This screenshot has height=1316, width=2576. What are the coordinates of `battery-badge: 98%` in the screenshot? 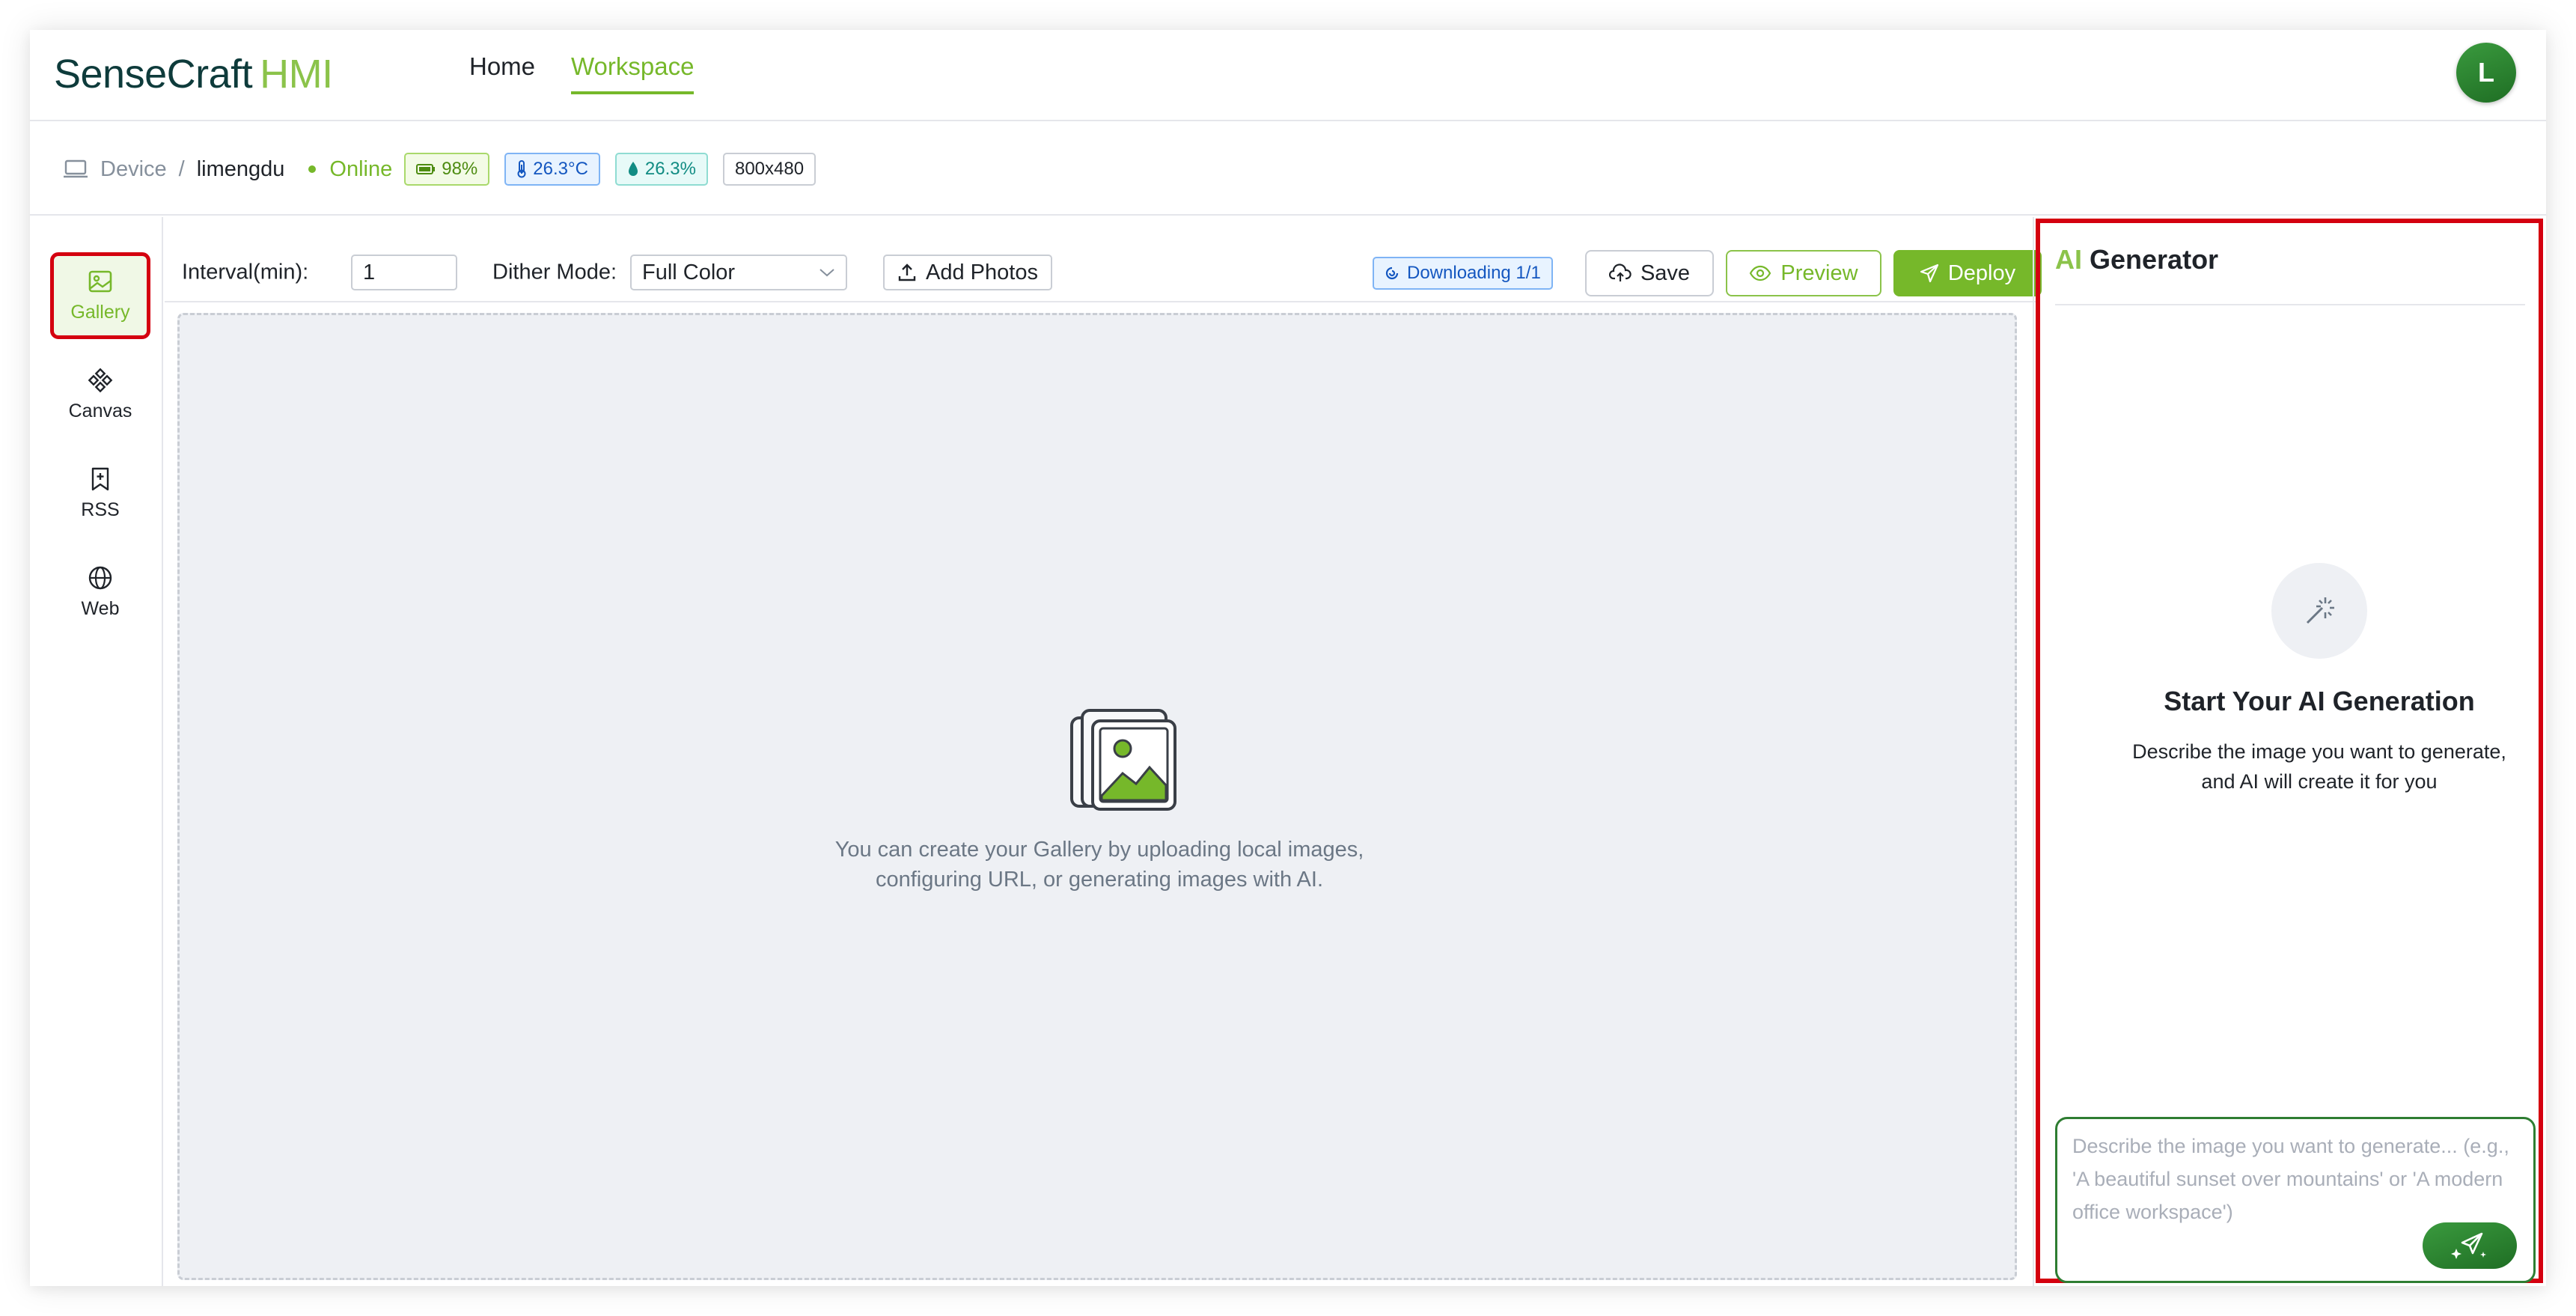 It's located at (447, 169).